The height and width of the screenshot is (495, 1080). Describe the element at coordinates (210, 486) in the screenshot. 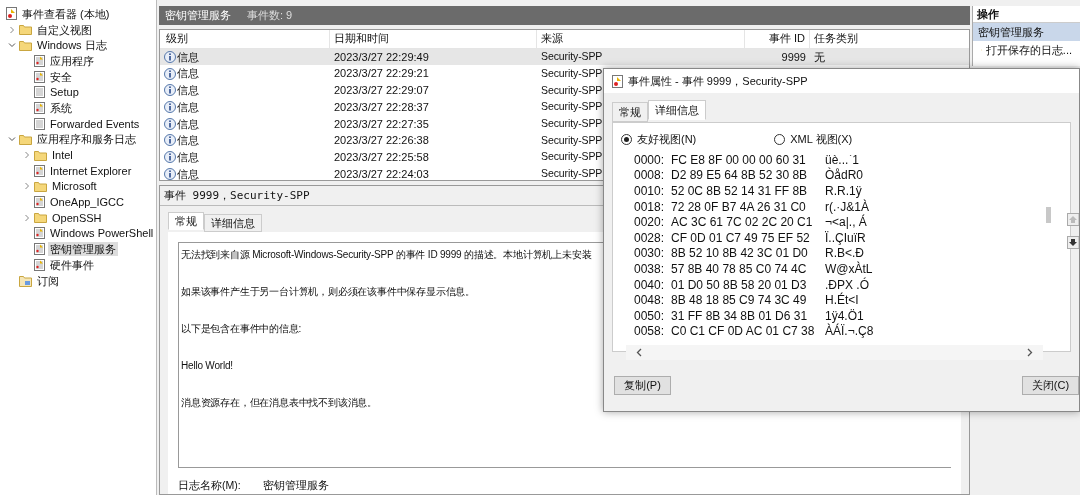

I see `log-name-label: 日志名称(M):` at that location.